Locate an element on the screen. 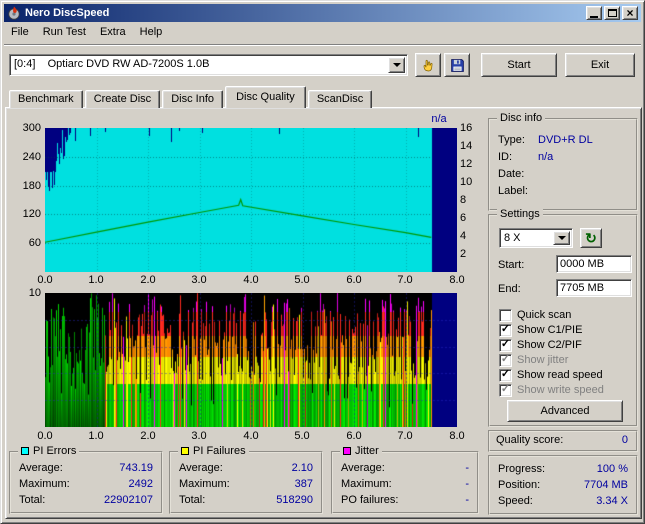 The image size is (645, 524). axis-tick-label: 1.0 is located at coordinates (96, 436).